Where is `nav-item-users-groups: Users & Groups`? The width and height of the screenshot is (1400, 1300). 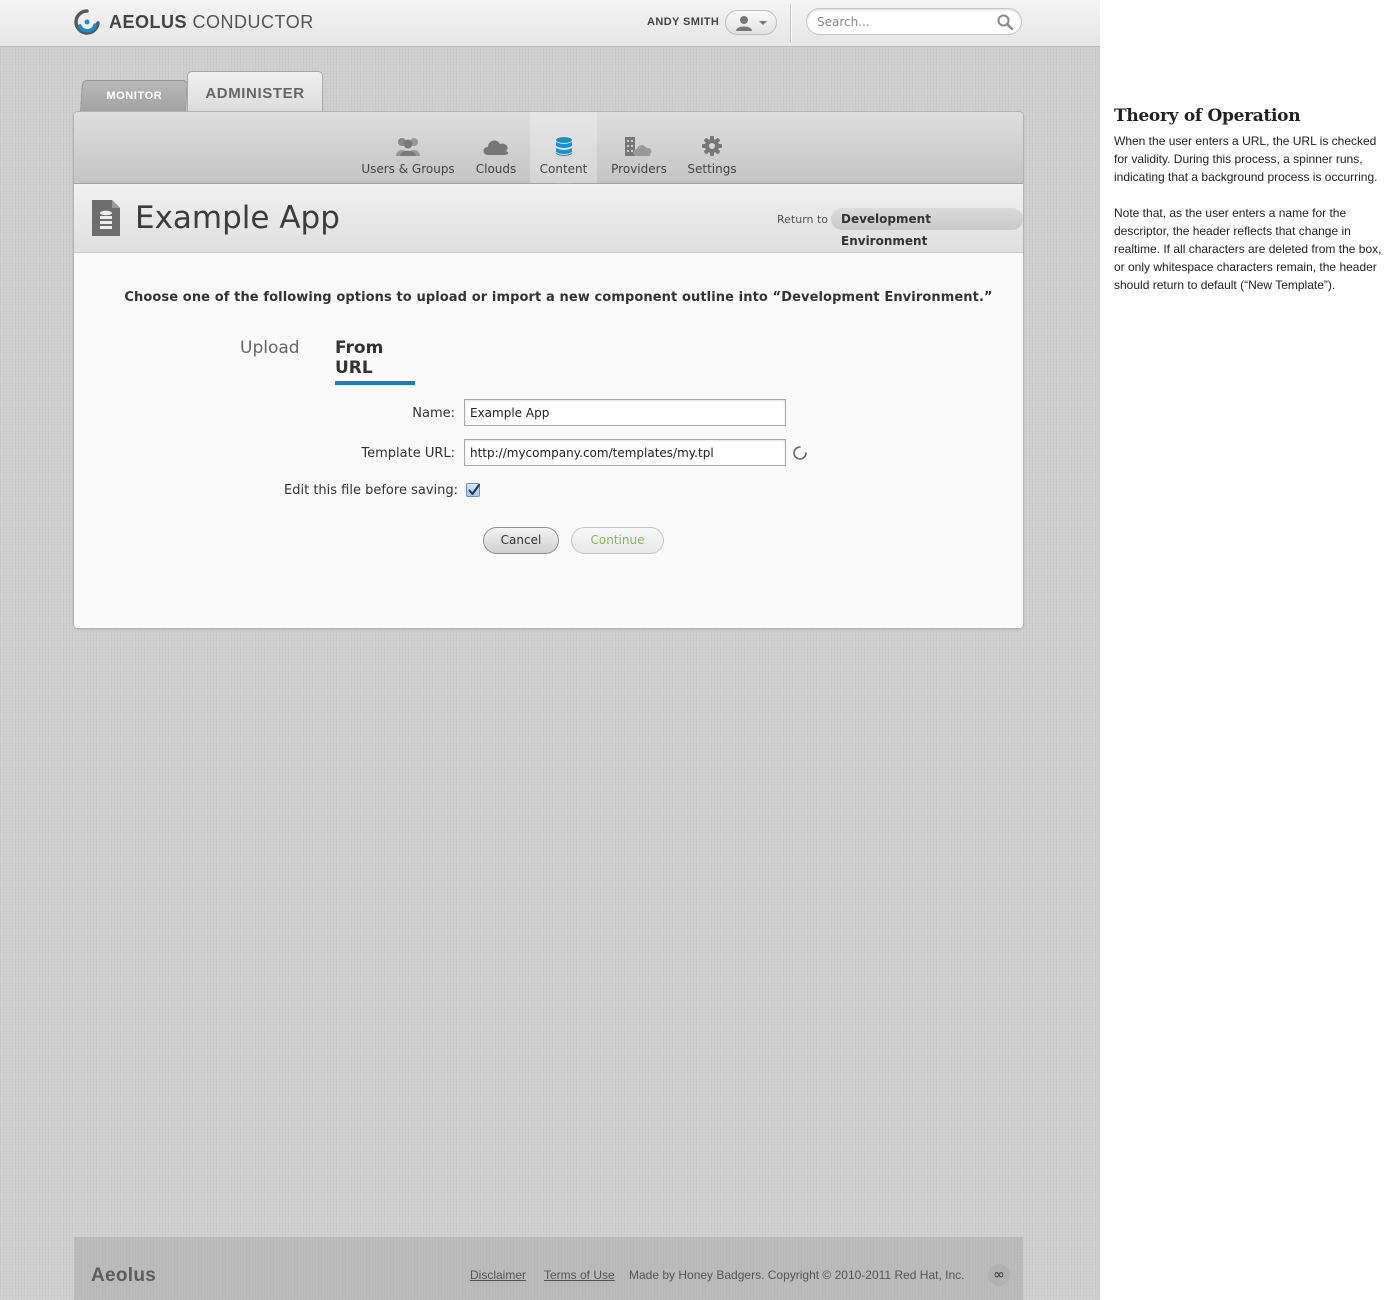 nav-item-users-groups: Users & Groups is located at coordinates (408, 147).